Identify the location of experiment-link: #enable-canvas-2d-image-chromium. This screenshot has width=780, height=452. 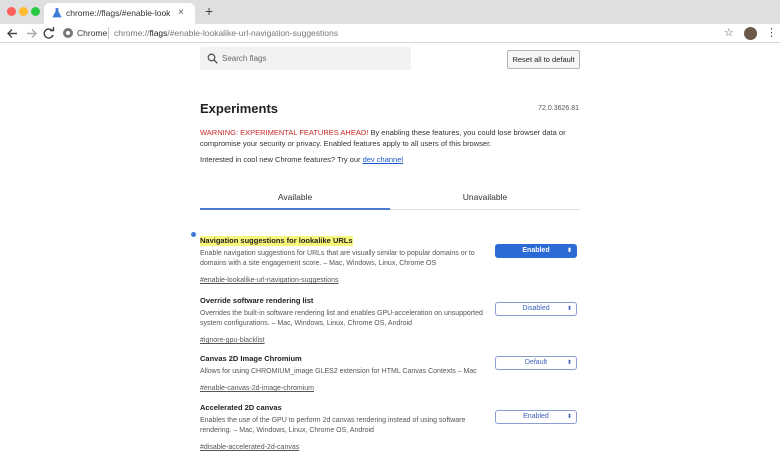
(257, 388).